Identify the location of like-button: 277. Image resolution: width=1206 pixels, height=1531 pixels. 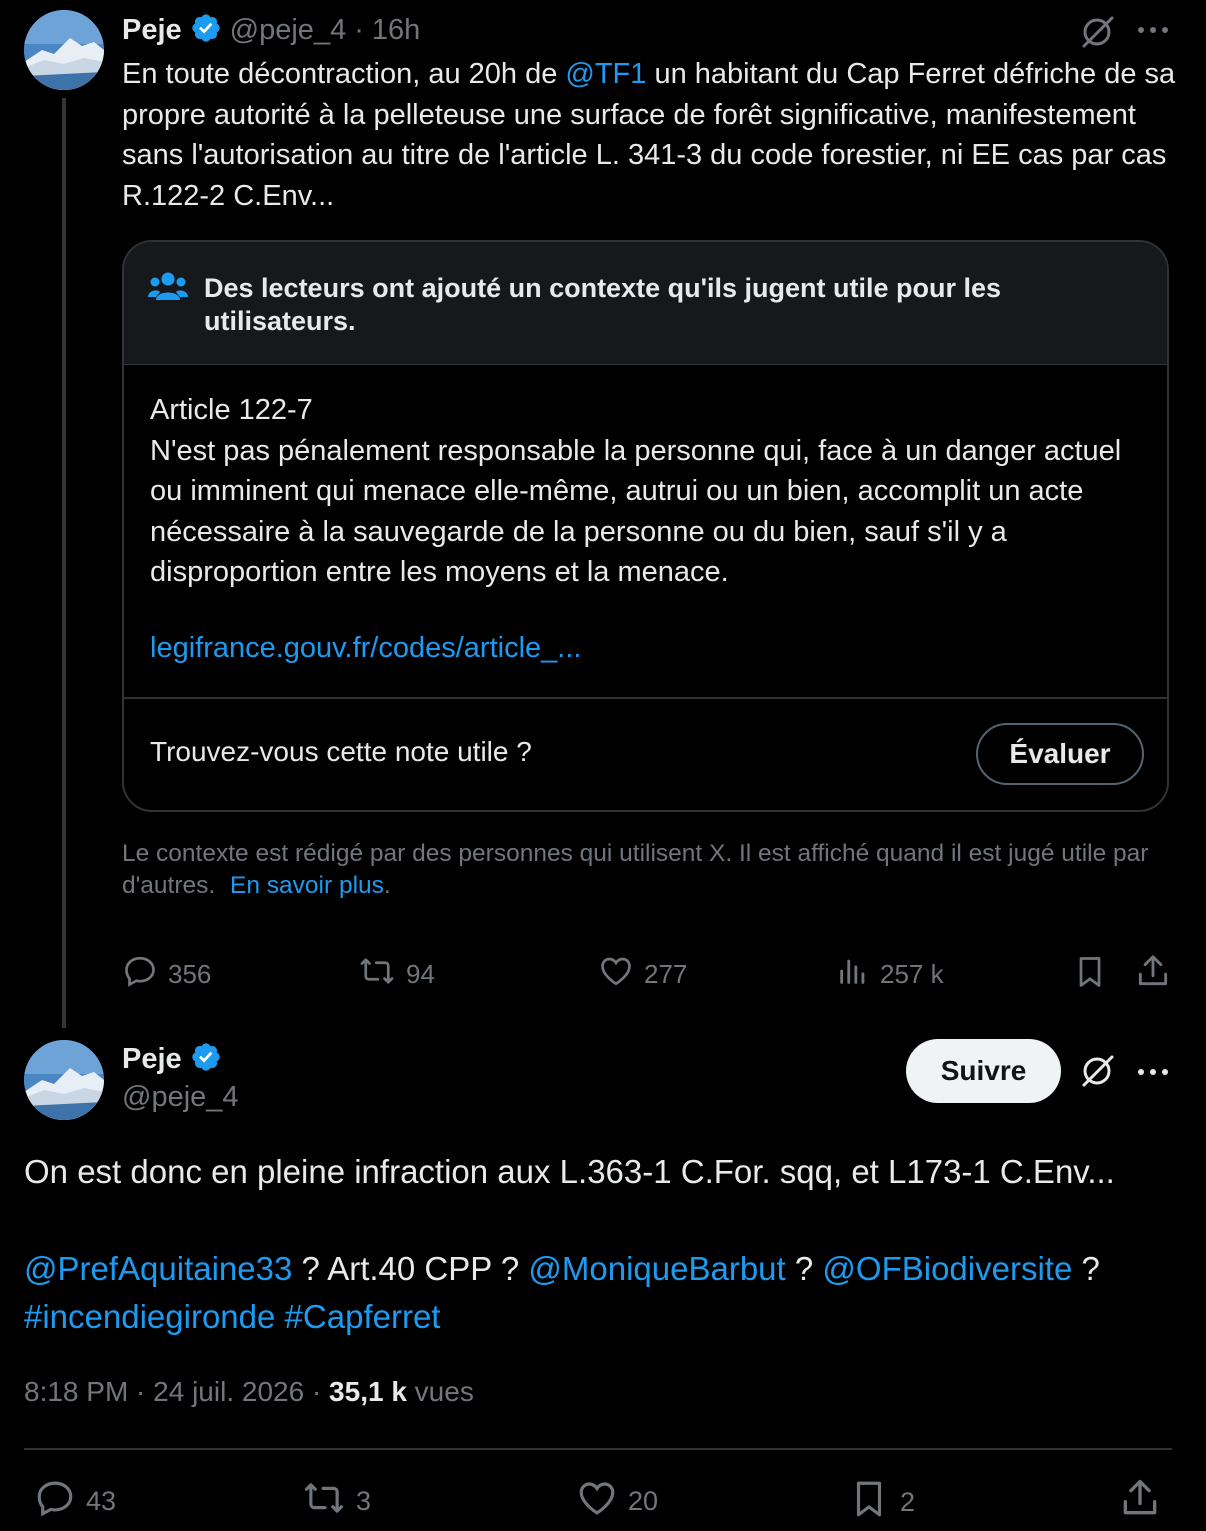
(642, 974).